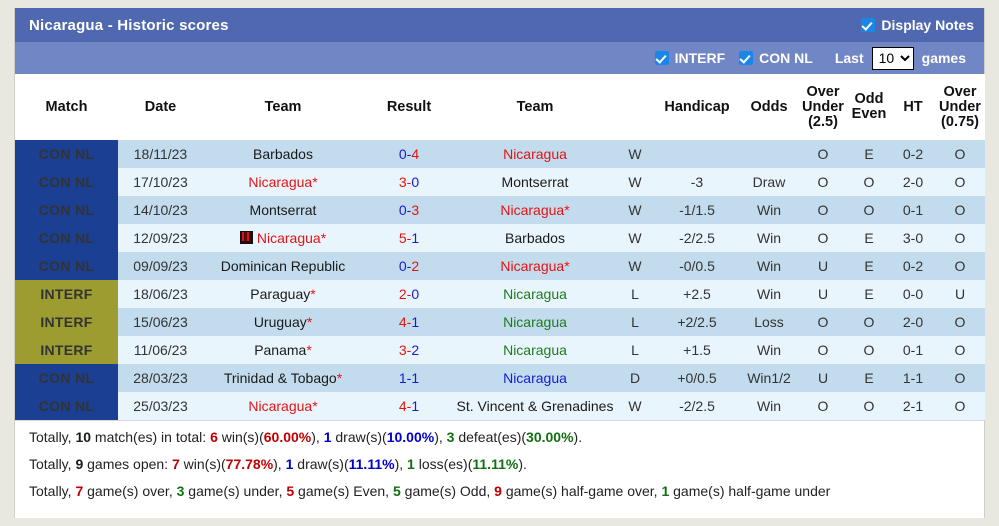 This screenshot has width=999, height=526. Describe the element at coordinates (283, 322) in the screenshot. I see `home-team-cell: Uruguay*` at that location.